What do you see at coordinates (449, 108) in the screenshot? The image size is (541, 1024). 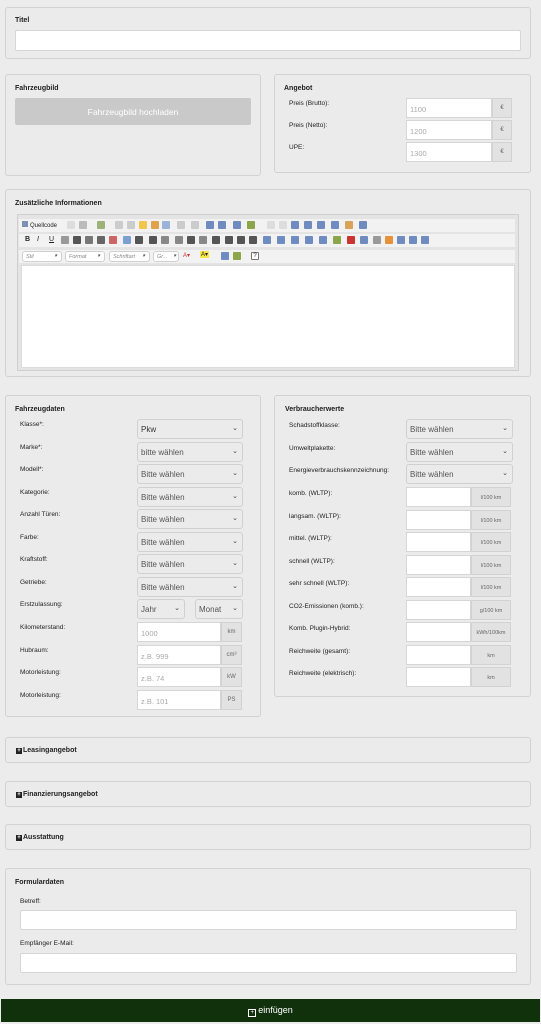 I see `offer-price-input: 1100` at bounding box center [449, 108].